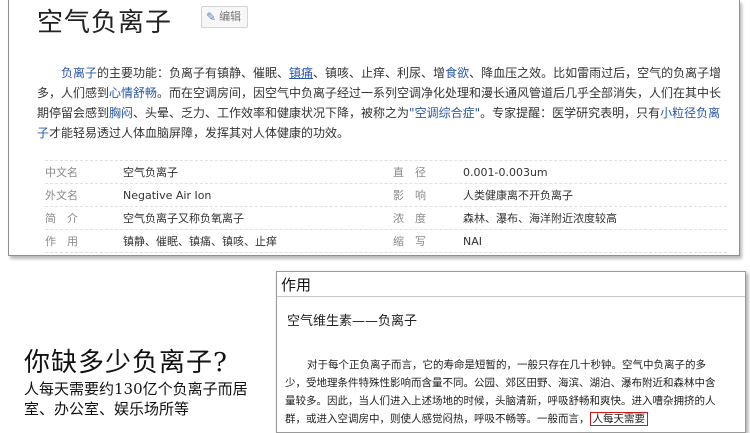  I want to click on info-value: 空气负离子又称负氧离子, so click(183, 218).